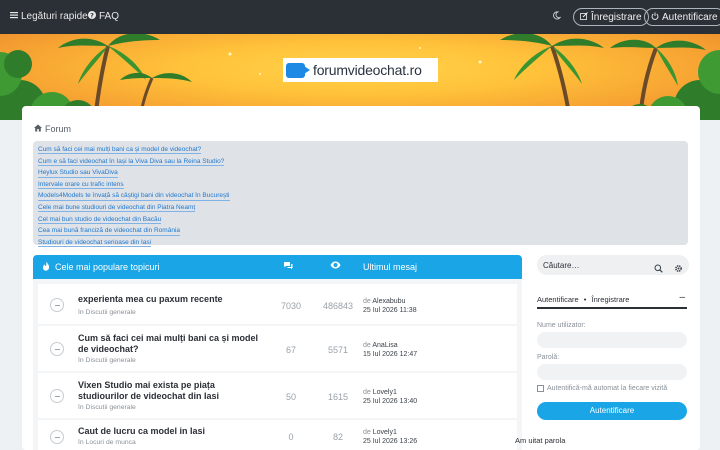  I want to click on home-icon, so click(38, 129).